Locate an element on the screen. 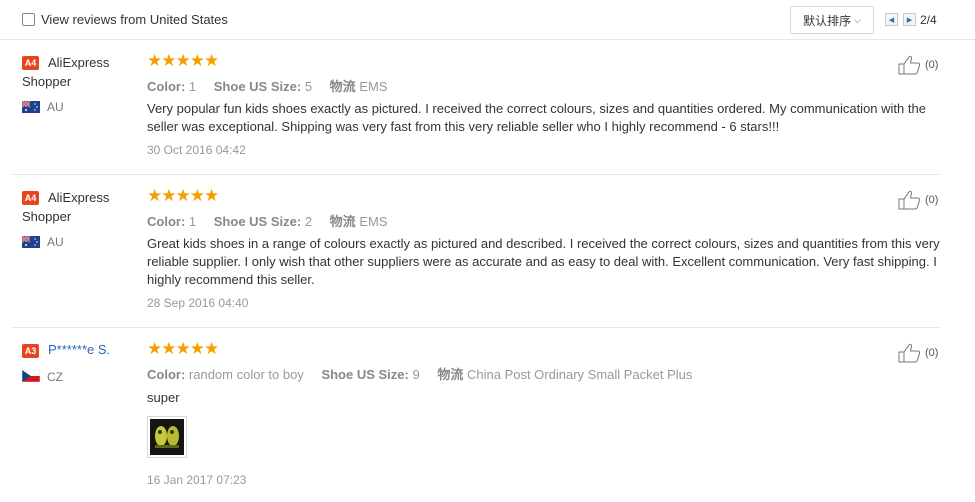  review-photo is located at coordinates (167, 437).